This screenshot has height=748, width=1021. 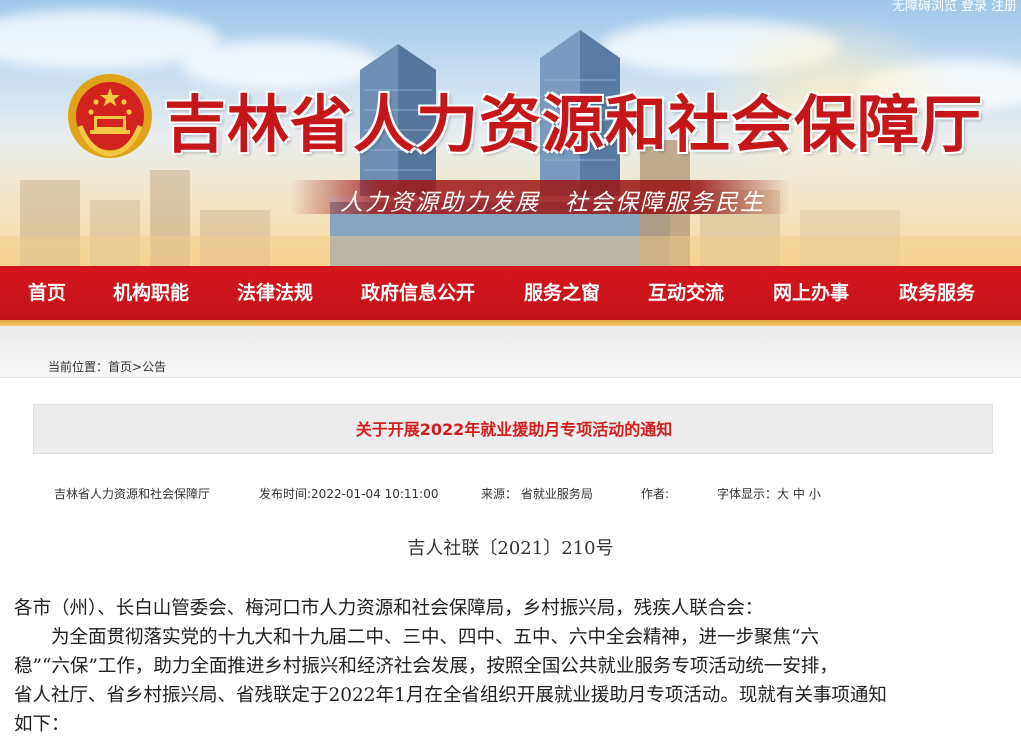 I want to click on nav-item-interaction: 互动交流, so click(x=686, y=294).